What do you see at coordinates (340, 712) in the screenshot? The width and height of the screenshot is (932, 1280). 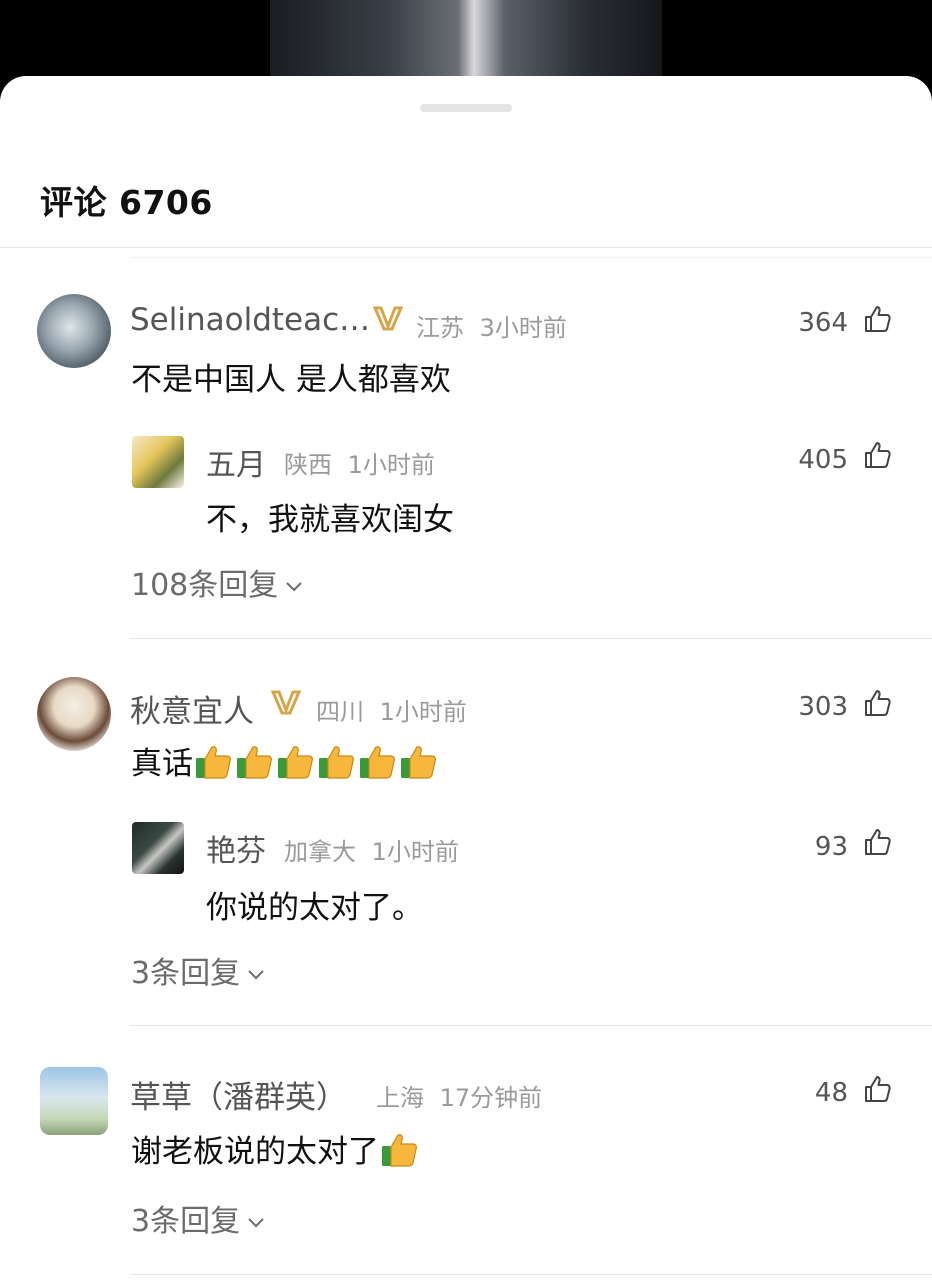 I see `location: 四川` at bounding box center [340, 712].